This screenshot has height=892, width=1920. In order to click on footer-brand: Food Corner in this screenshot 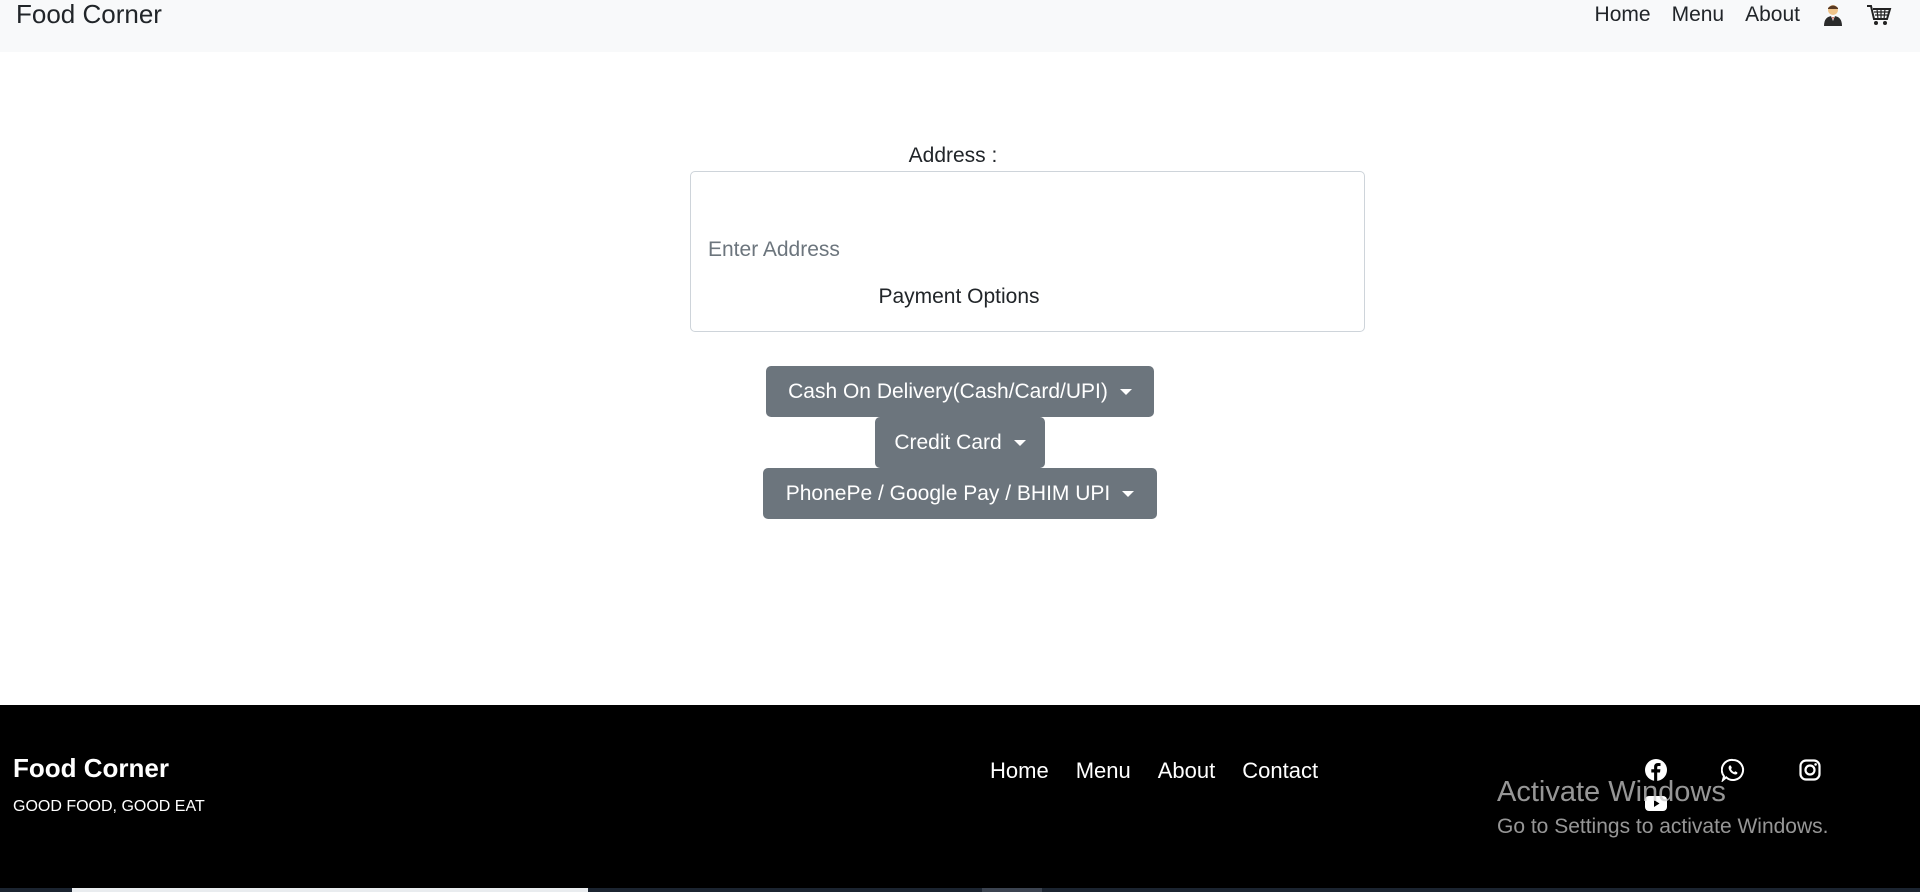, I will do `click(91, 768)`.